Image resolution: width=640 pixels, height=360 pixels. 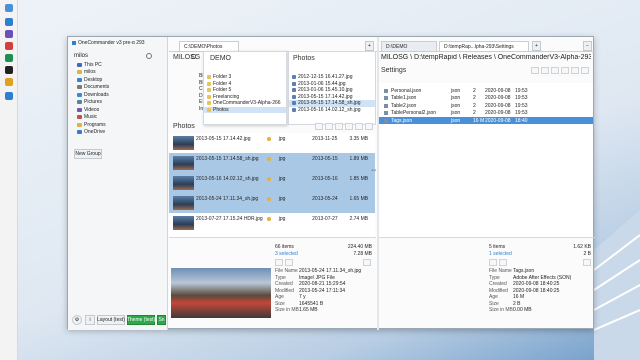 I want to click on theme-button: Theme (test), so click(x=141, y=320).